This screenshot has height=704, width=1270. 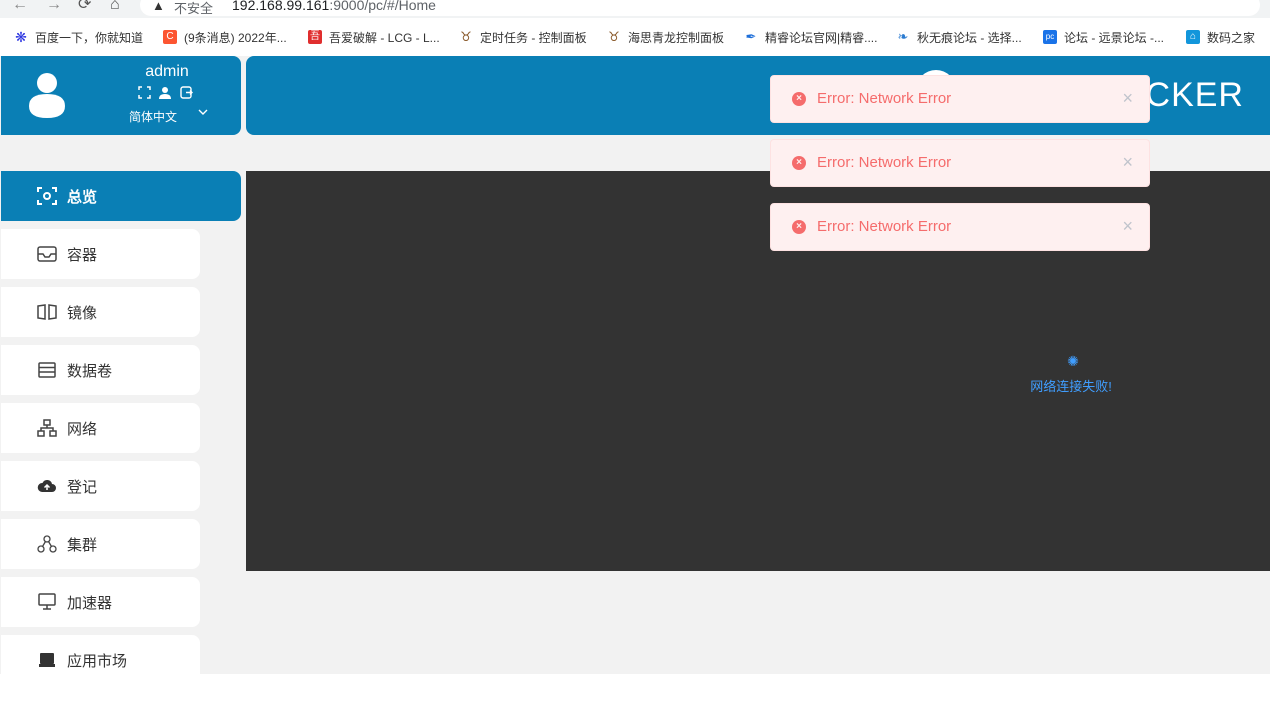 What do you see at coordinates (186, 92) in the screenshot?
I see `logout-icon` at bounding box center [186, 92].